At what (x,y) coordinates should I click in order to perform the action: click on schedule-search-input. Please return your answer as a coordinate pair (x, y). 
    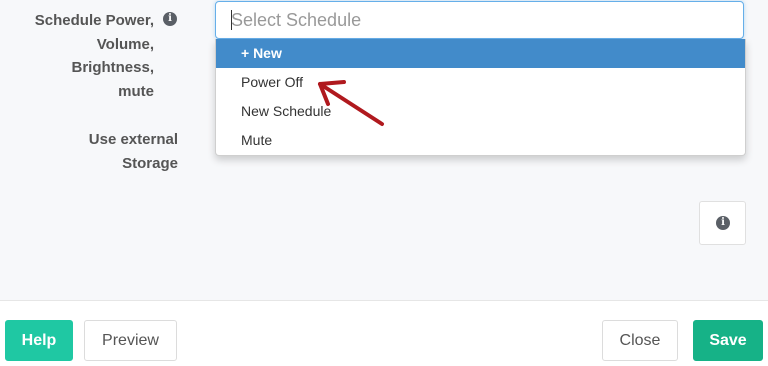
    Looking at the image, I should click on (481, 20).